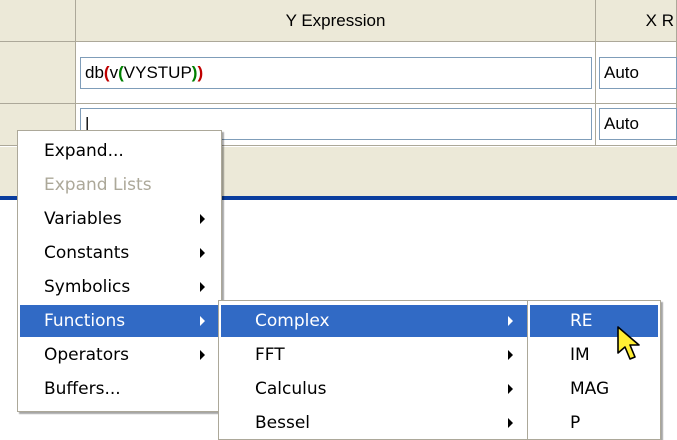  I want to click on menu-item-symbolics: Symbolics, so click(119, 287).